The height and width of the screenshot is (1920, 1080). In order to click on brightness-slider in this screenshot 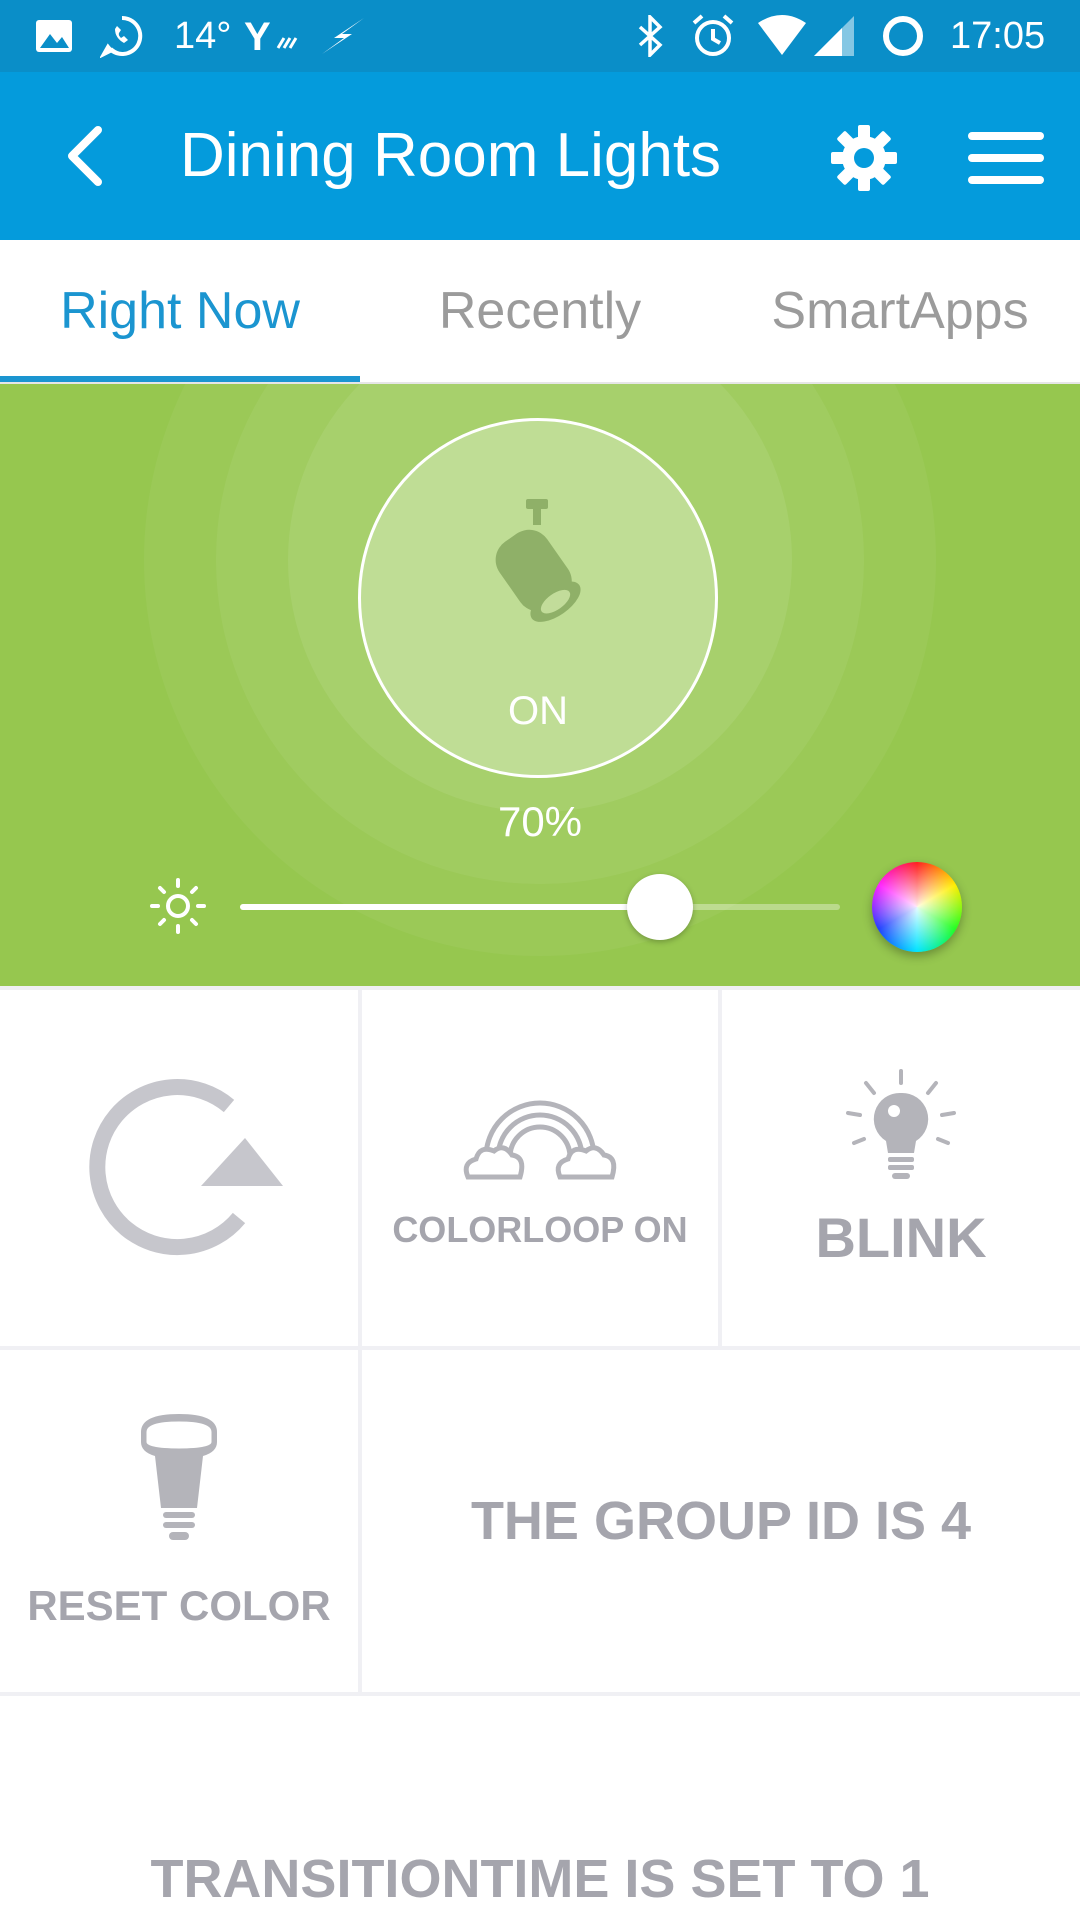, I will do `click(540, 907)`.